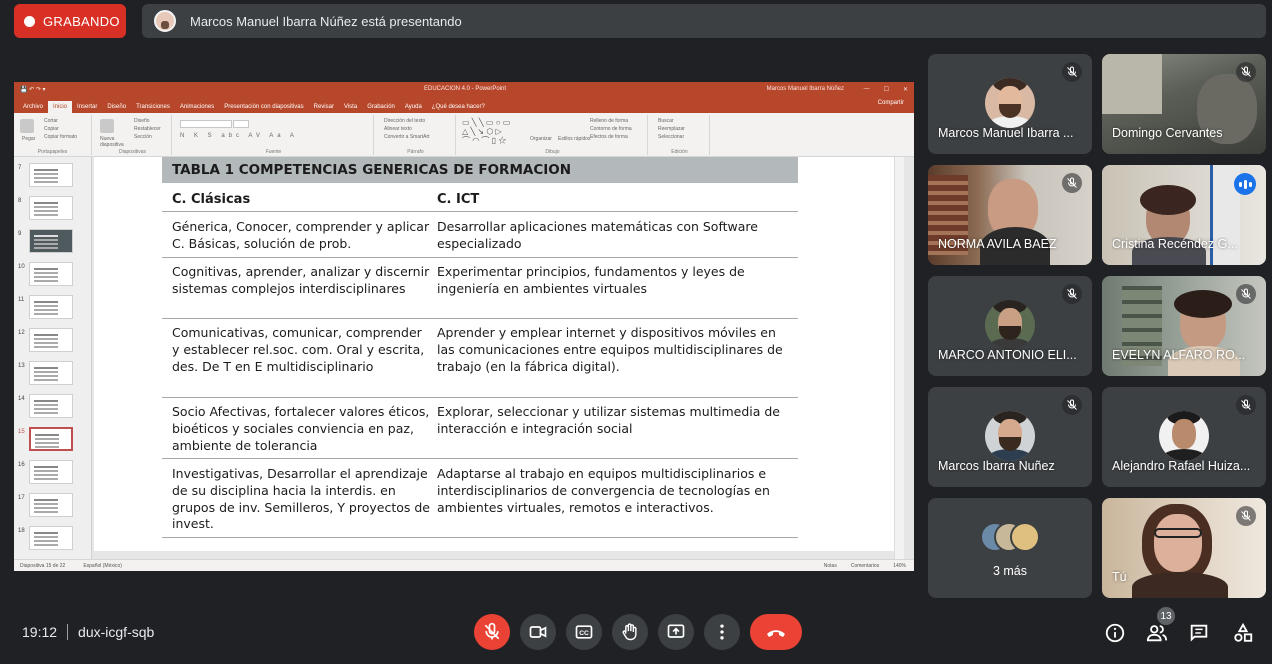 This screenshot has width=1272, height=664. What do you see at coordinates (197, 107) in the screenshot?
I see `ppt-tab-animaciones: Animaciones` at bounding box center [197, 107].